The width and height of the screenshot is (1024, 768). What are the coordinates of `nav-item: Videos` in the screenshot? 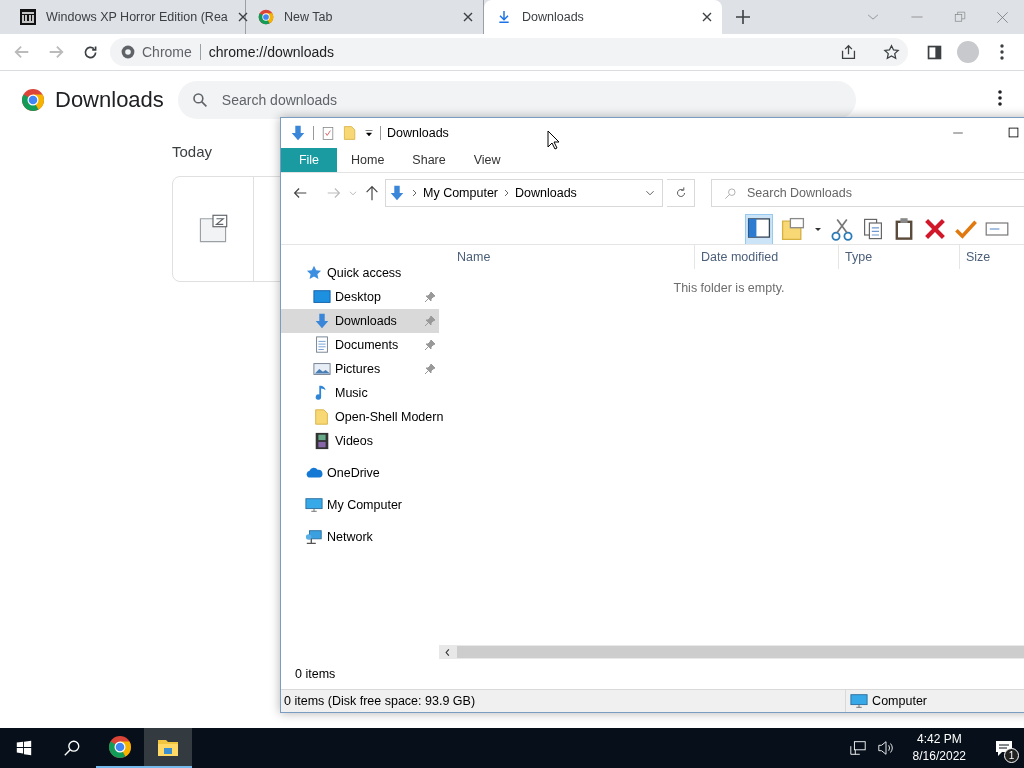 It's located at (360, 441).